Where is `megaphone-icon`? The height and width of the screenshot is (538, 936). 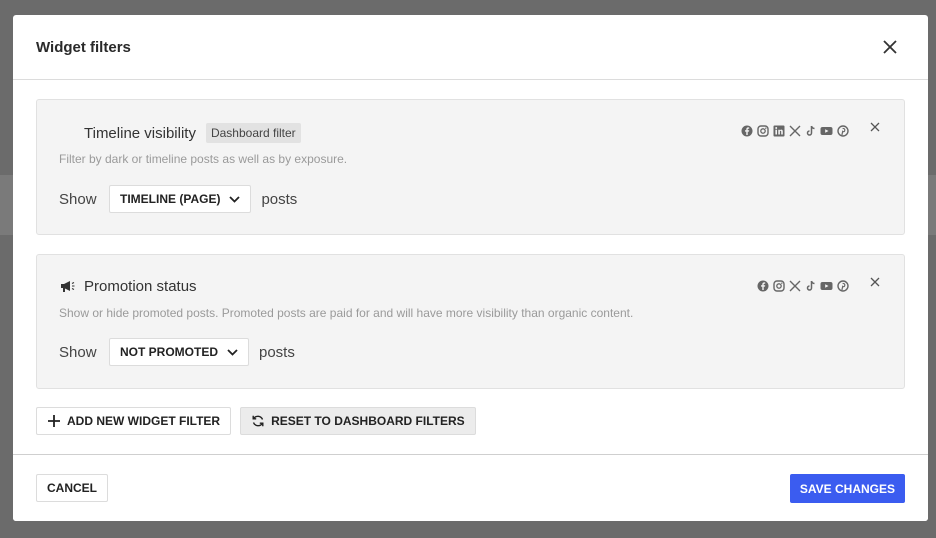
megaphone-icon is located at coordinates (67, 287).